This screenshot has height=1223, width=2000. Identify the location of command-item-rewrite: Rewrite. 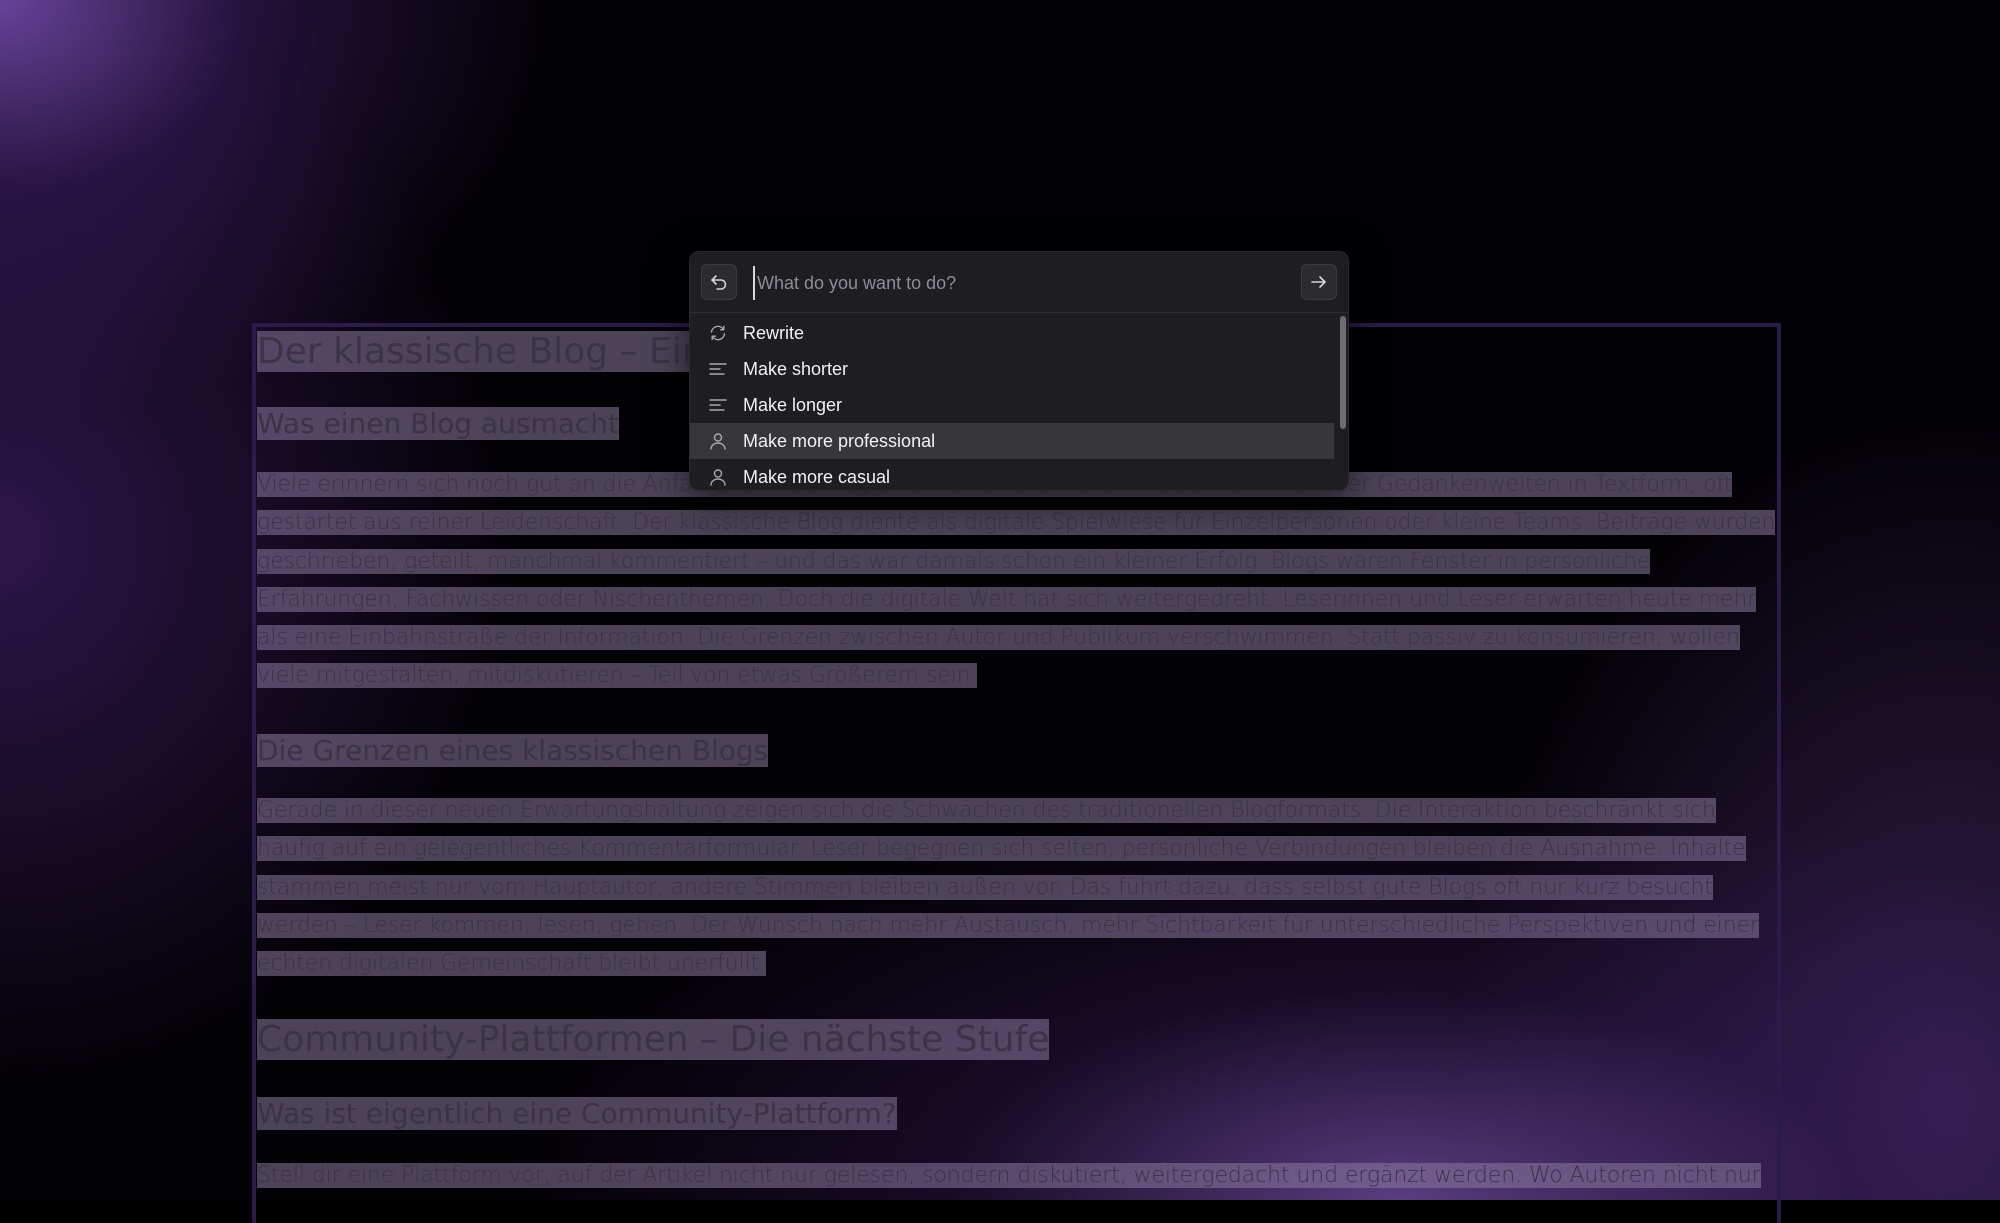
(1012, 333).